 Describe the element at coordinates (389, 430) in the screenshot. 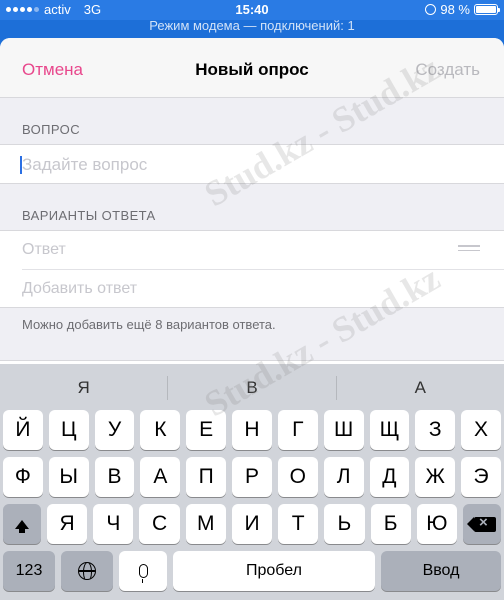

I see `letter-key: Щ` at that location.